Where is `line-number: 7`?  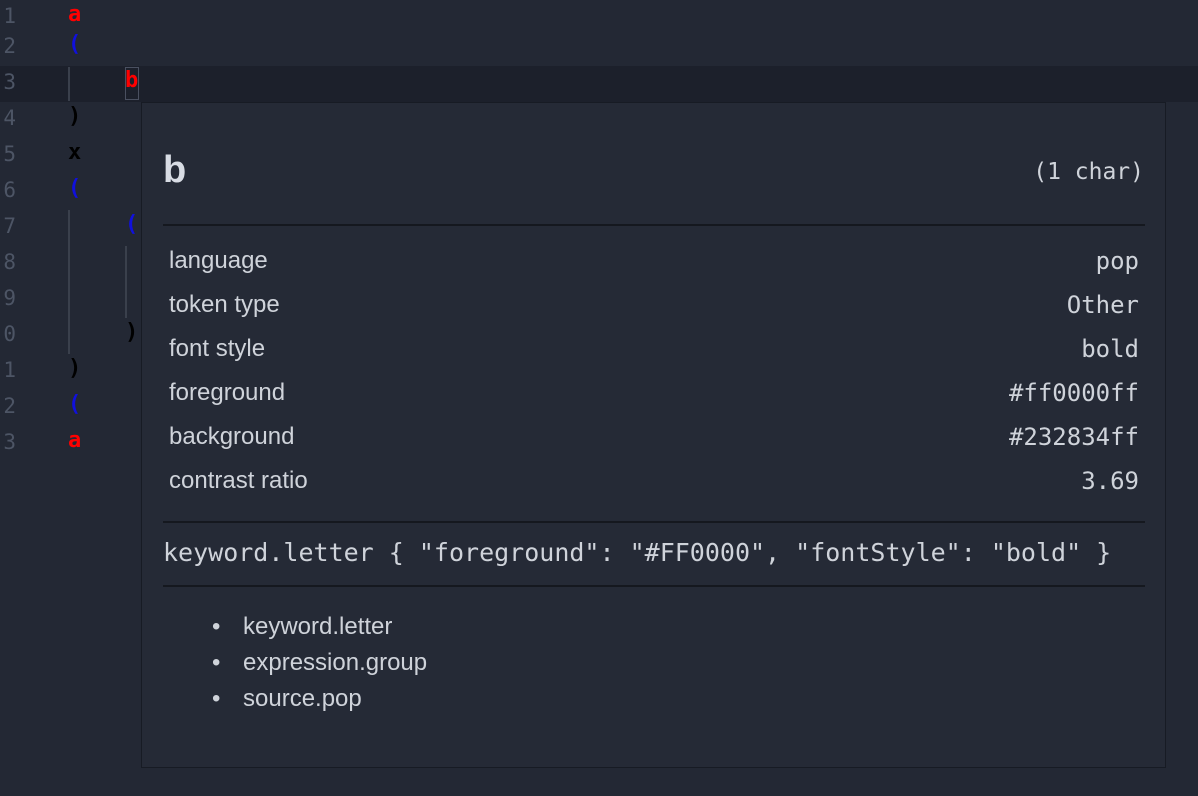
line-number: 7 is located at coordinates (9, 226).